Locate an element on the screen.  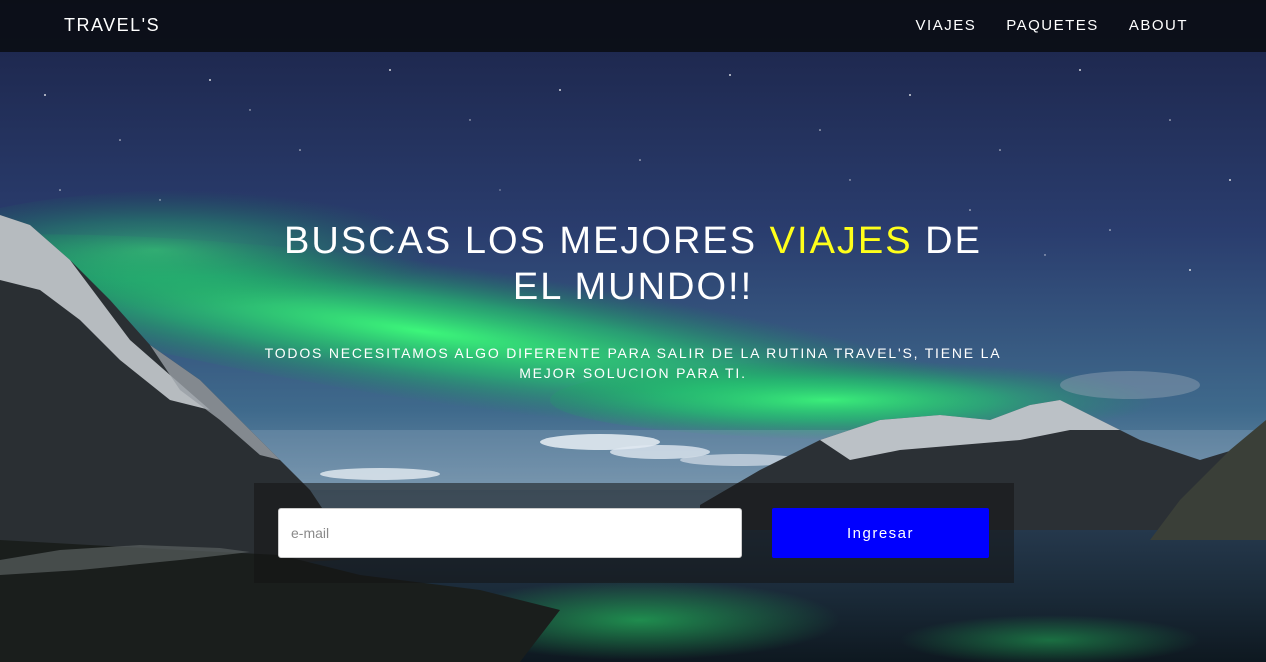
hero-title-part-2: DE is located at coordinates (947, 241).